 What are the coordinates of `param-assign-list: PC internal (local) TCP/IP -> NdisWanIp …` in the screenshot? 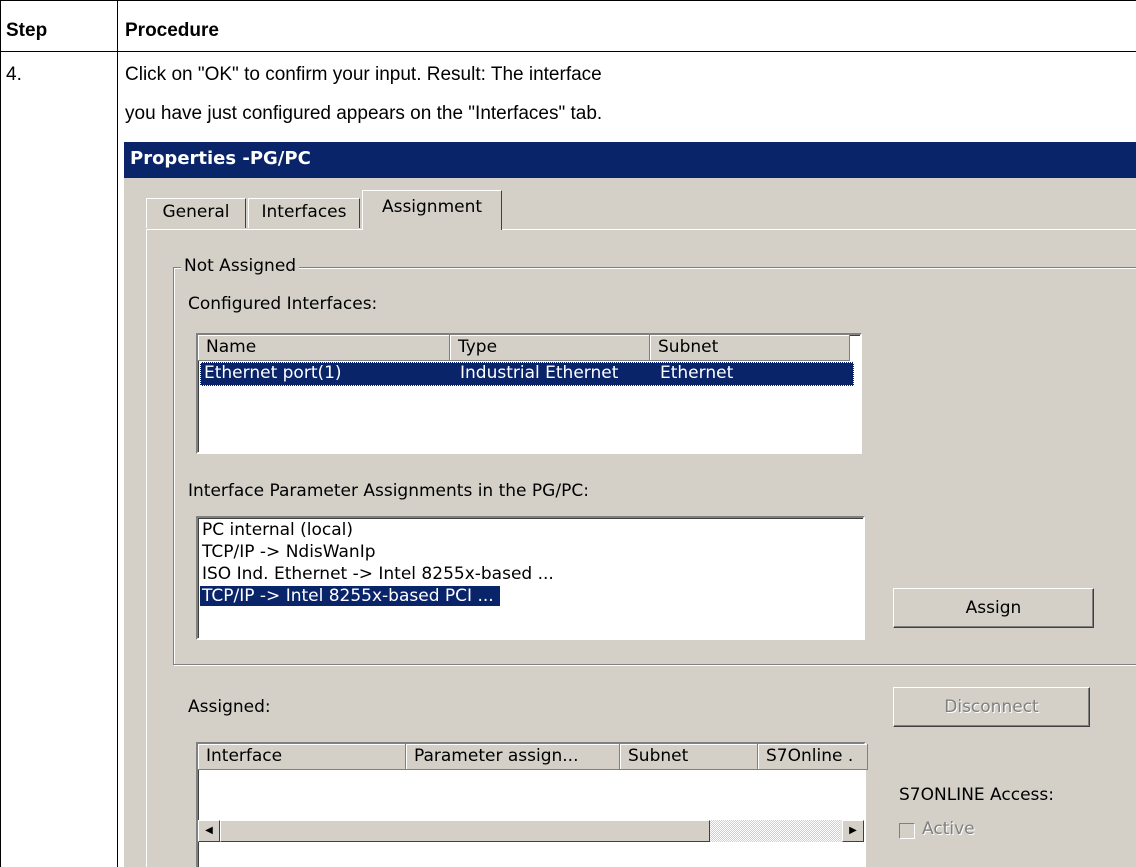 It's located at (530, 578).